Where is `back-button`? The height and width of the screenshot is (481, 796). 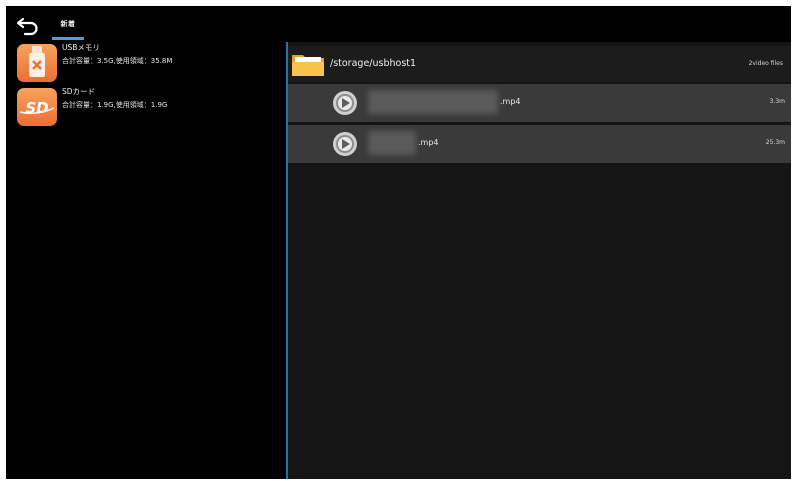 back-button is located at coordinates (28, 26).